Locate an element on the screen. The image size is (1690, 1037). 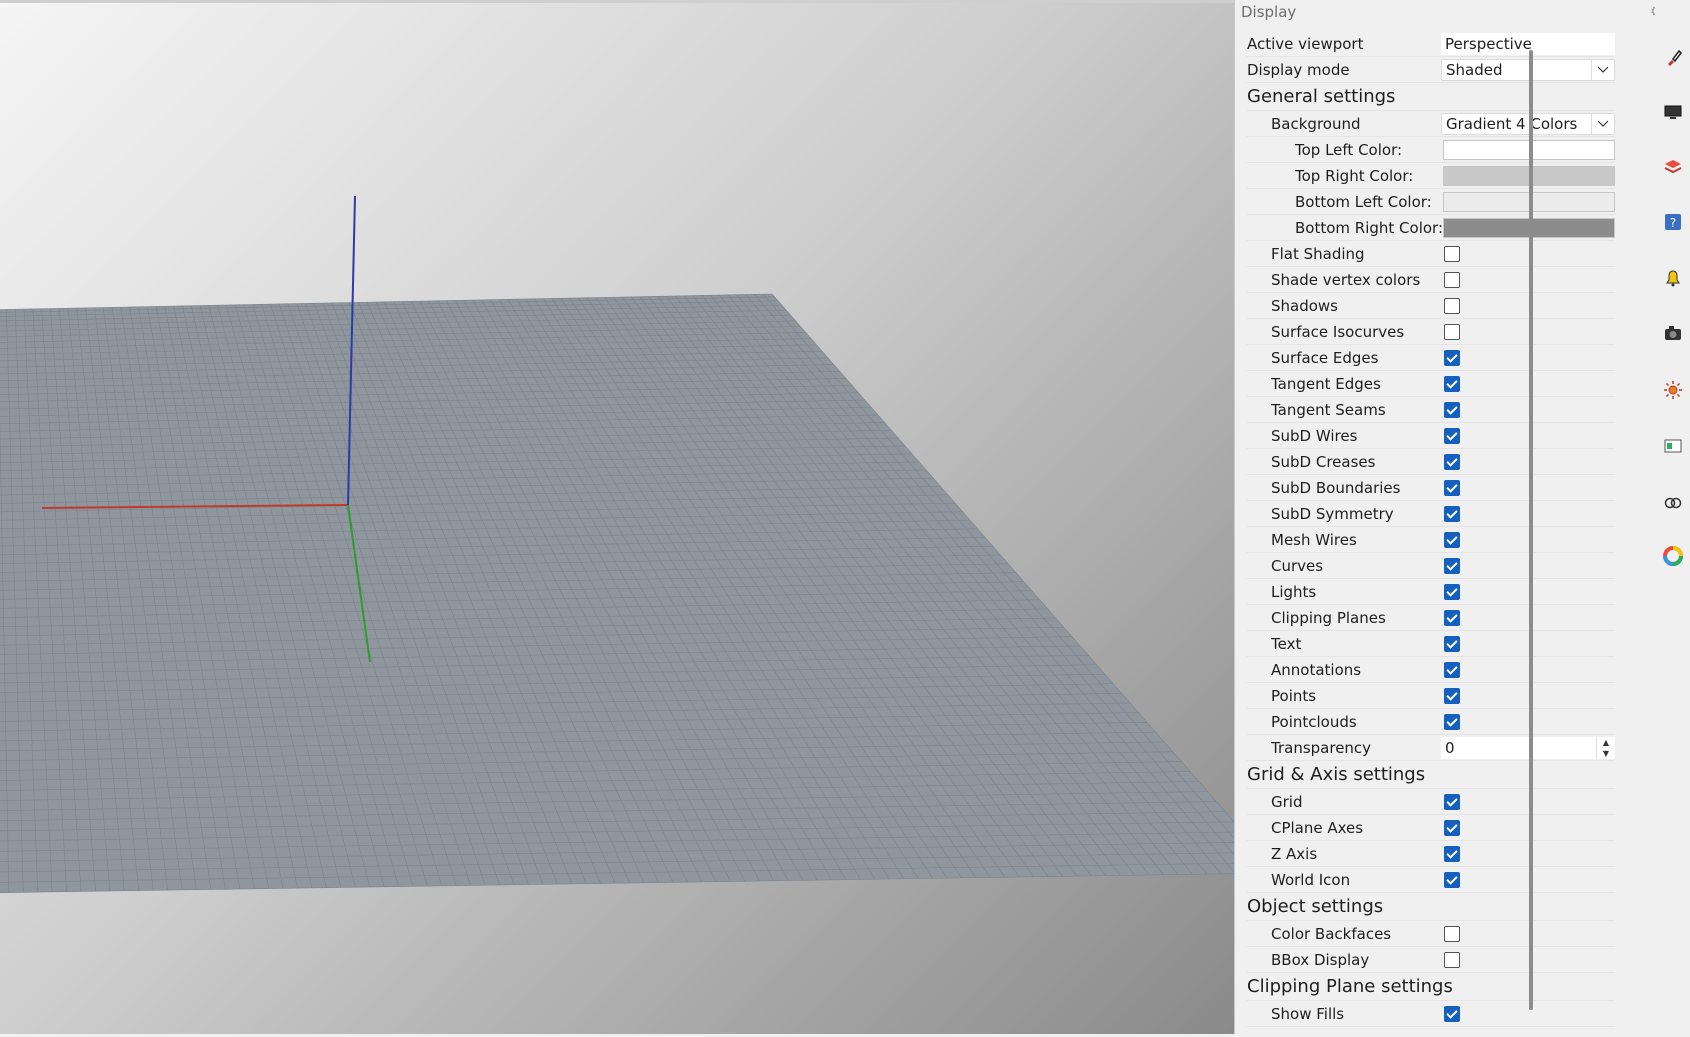
surface-edges-row: Surface Edges is located at coordinates (1431, 358).